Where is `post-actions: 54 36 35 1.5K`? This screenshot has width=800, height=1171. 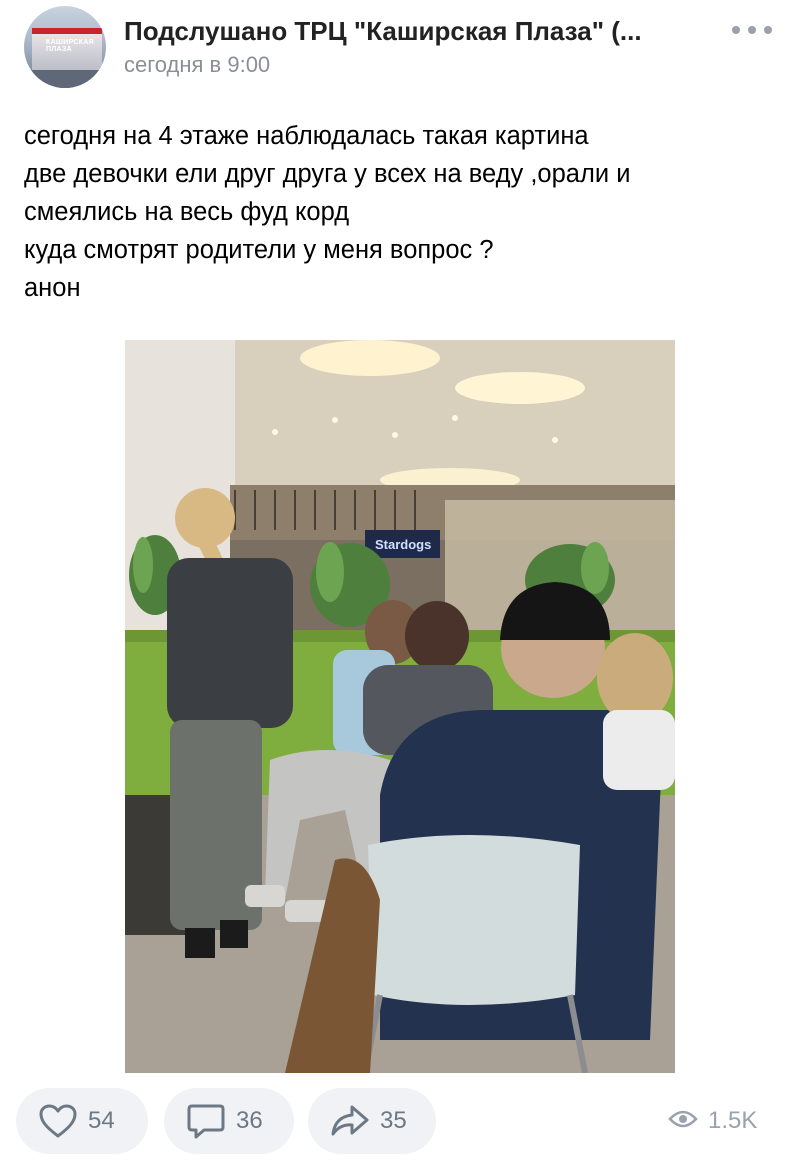
post-actions: 54 36 35 1.5K is located at coordinates (400, 1123).